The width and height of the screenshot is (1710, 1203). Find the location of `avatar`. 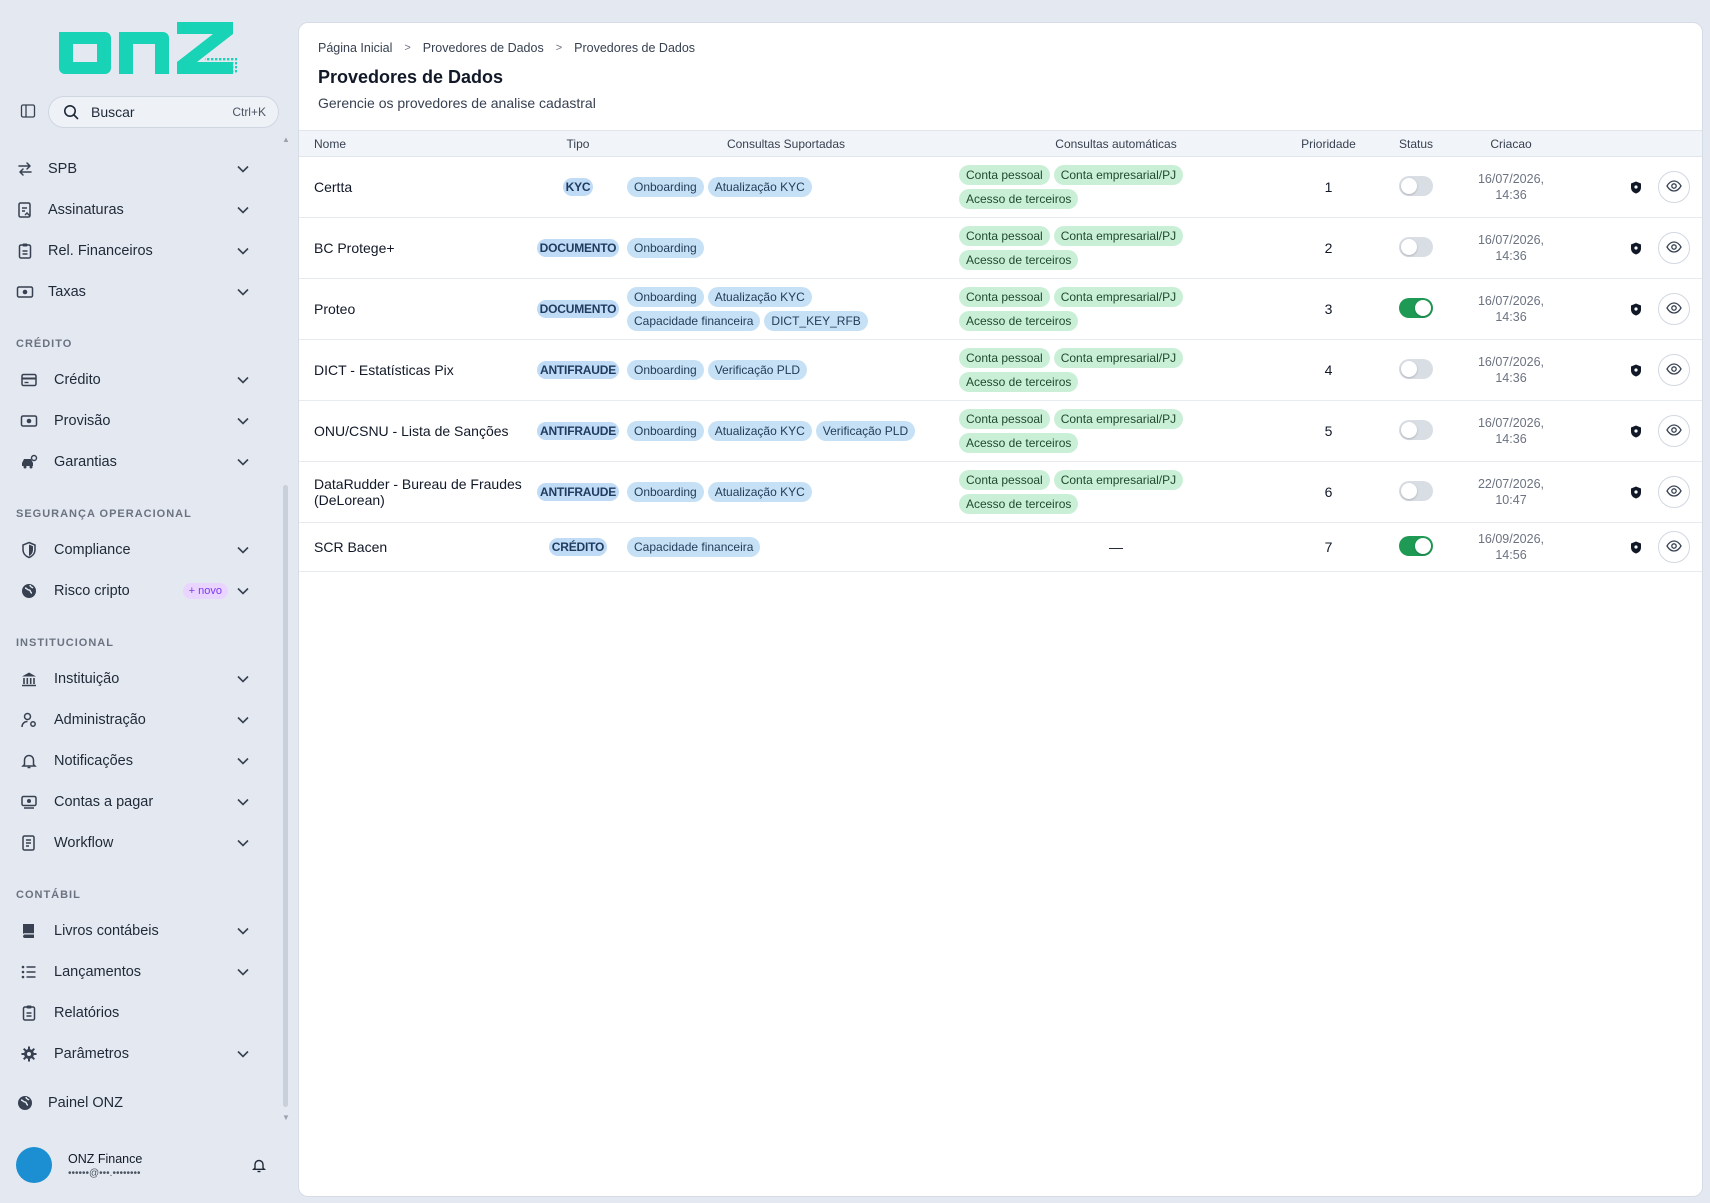

avatar is located at coordinates (34, 1165).